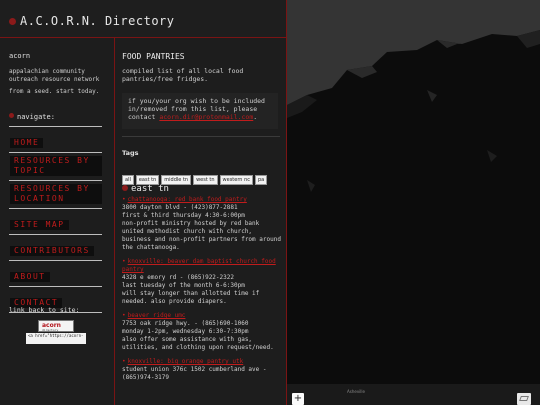  What do you see at coordinates (524, 399) in the screenshot?
I see `map-layers-icon` at bounding box center [524, 399].